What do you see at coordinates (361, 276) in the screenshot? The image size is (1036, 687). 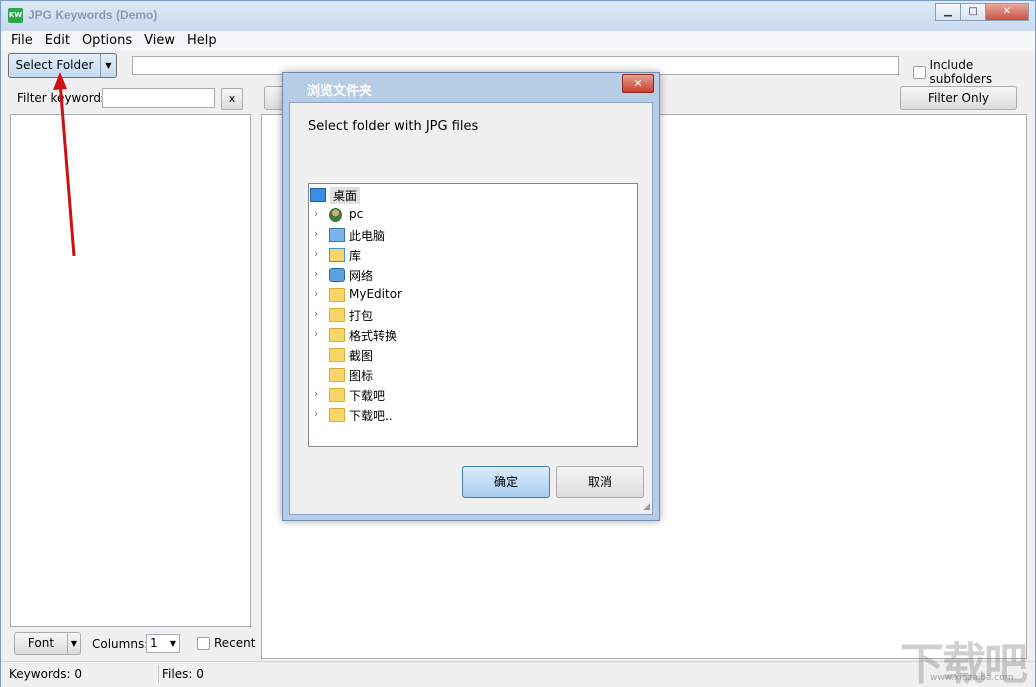 I see `tree-item-label: 网络` at bounding box center [361, 276].